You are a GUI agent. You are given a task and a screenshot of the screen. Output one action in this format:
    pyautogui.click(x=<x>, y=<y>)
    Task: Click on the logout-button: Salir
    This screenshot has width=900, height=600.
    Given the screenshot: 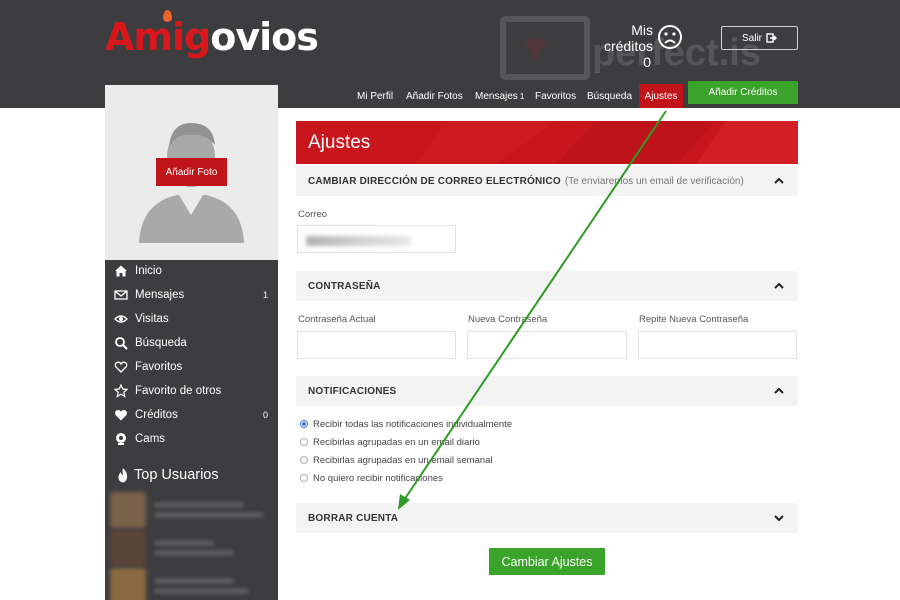 What is the action you would take?
    pyautogui.click(x=759, y=38)
    